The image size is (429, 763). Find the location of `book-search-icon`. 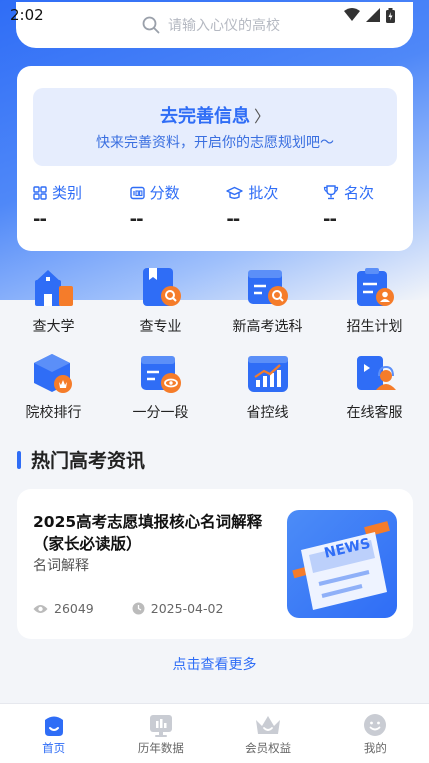

book-search-icon is located at coordinates (161, 287).